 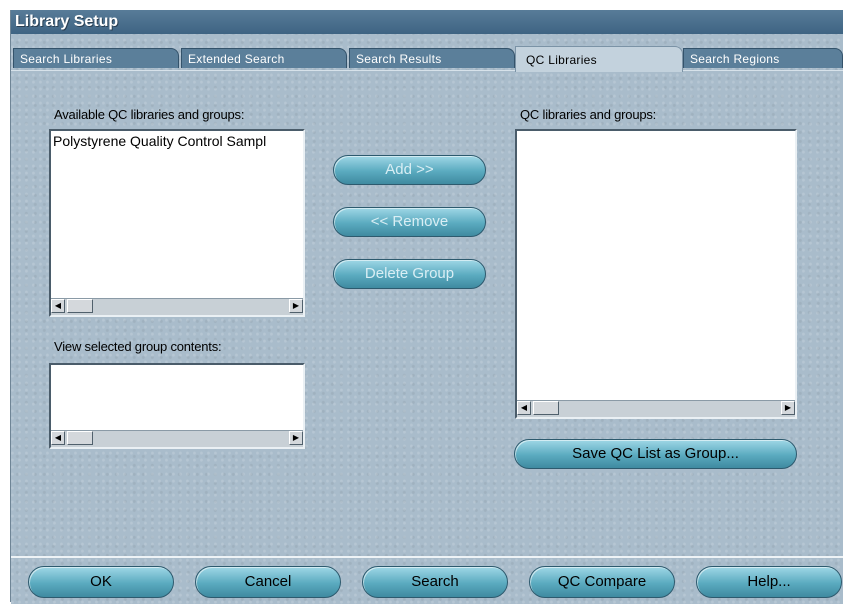 What do you see at coordinates (138, 346) in the screenshot?
I see `group-contents-label: View selected group contents:` at bounding box center [138, 346].